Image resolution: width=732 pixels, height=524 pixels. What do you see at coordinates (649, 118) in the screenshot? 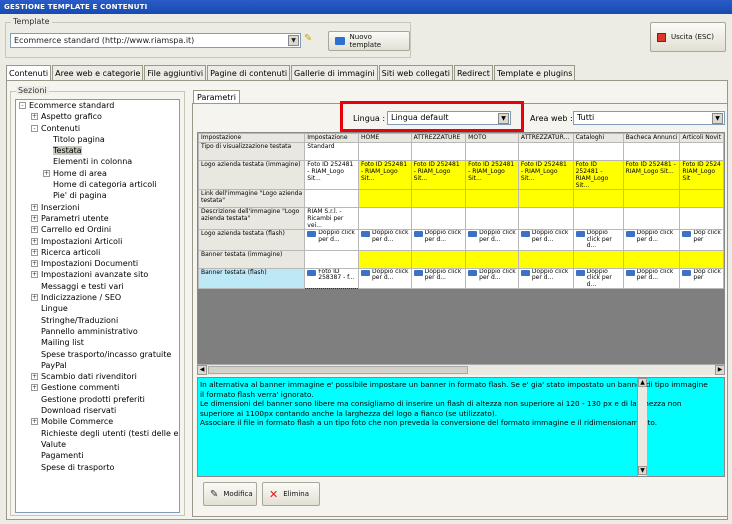
I see `area-web-select: Tutti ▼` at bounding box center [649, 118].